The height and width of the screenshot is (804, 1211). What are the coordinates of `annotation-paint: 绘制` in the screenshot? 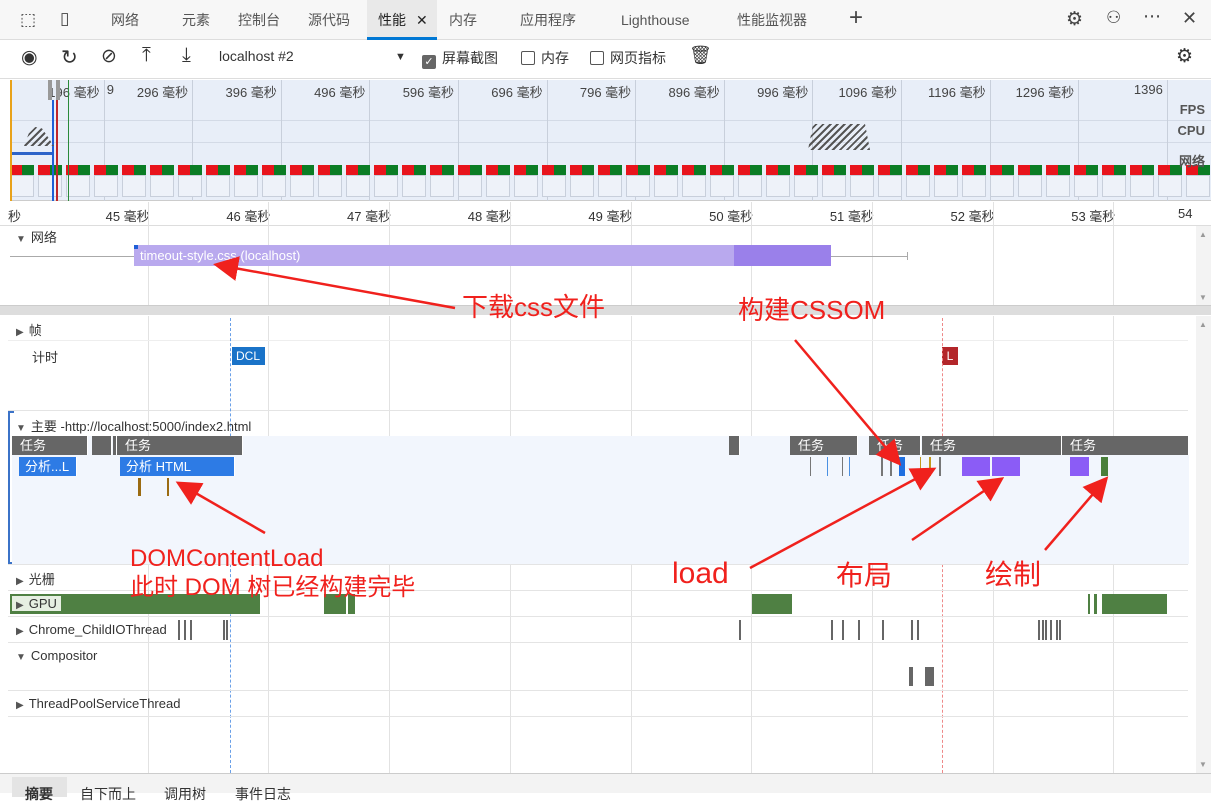 It's located at (1013, 574).